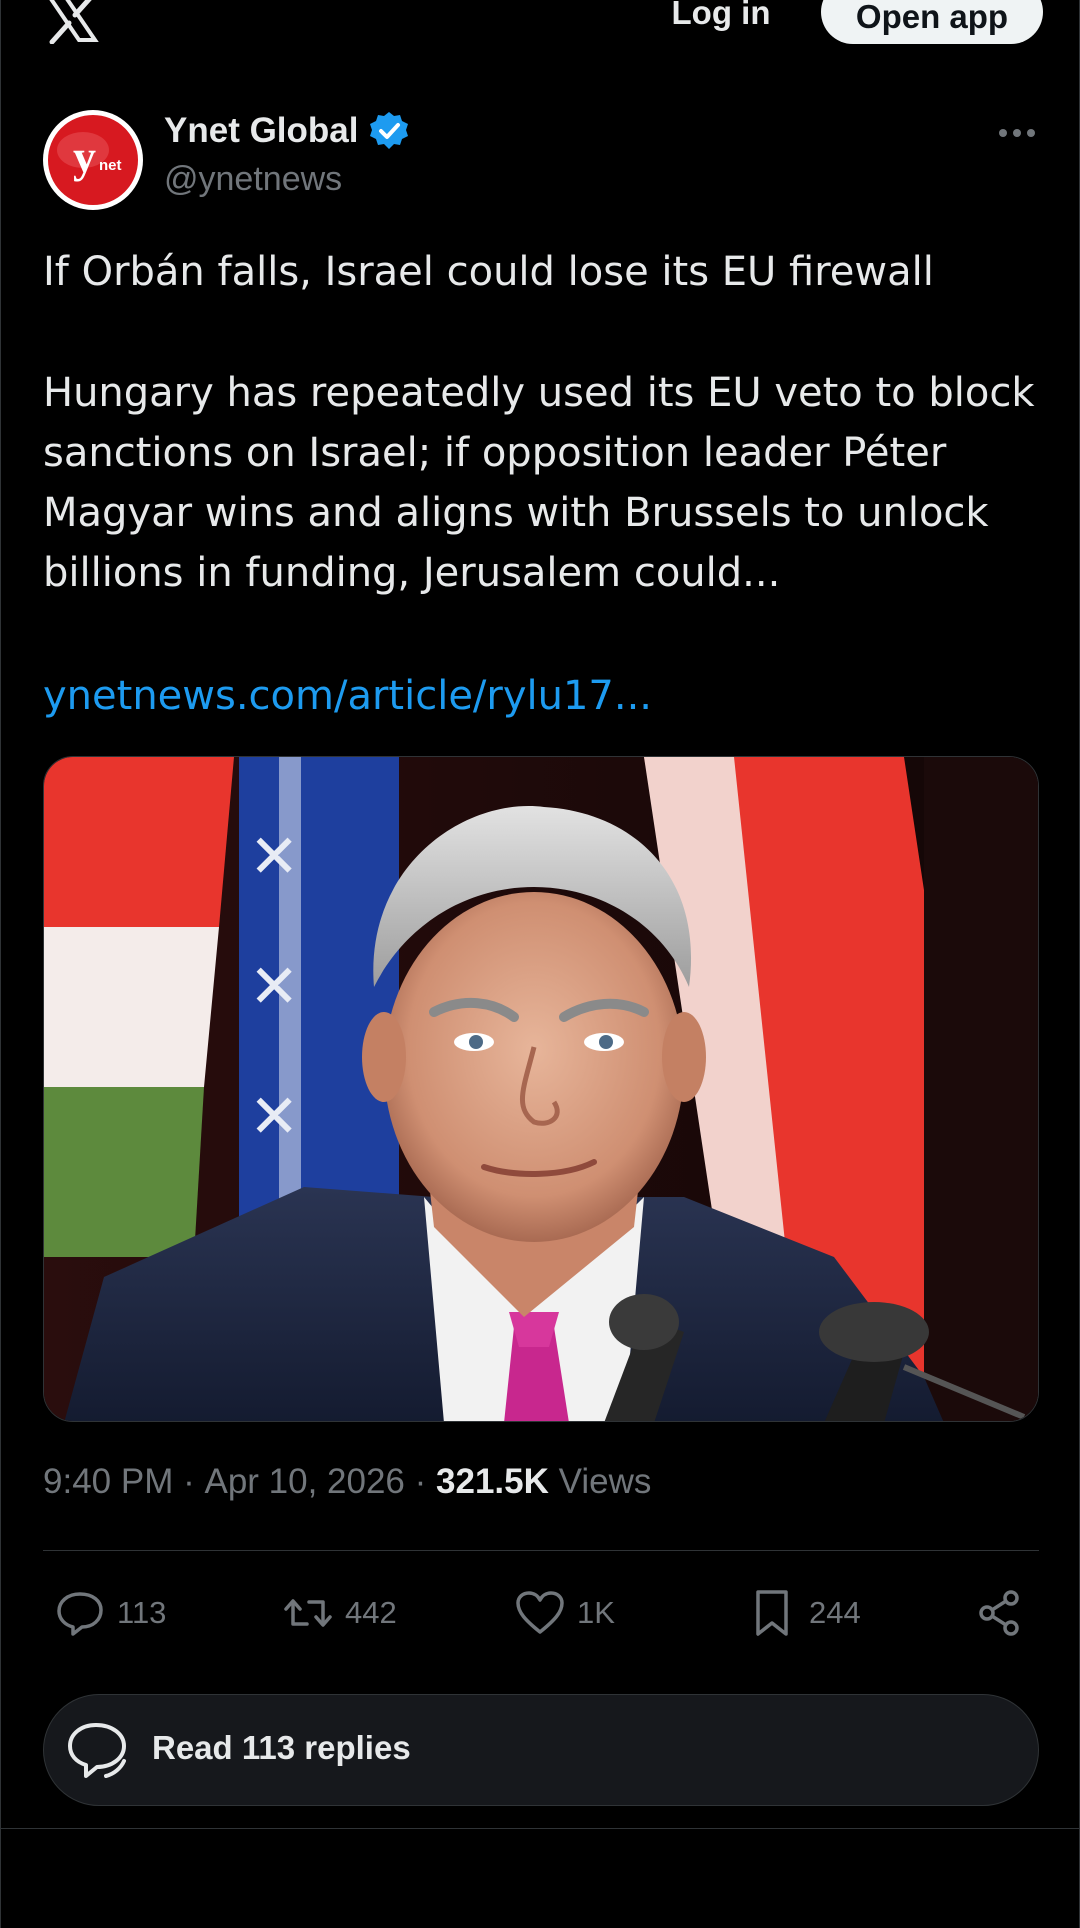 The width and height of the screenshot is (1080, 1928). What do you see at coordinates (340, 1613) in the screenshot?
I see `repost-button: 442` at bounding box center [340, 1613].